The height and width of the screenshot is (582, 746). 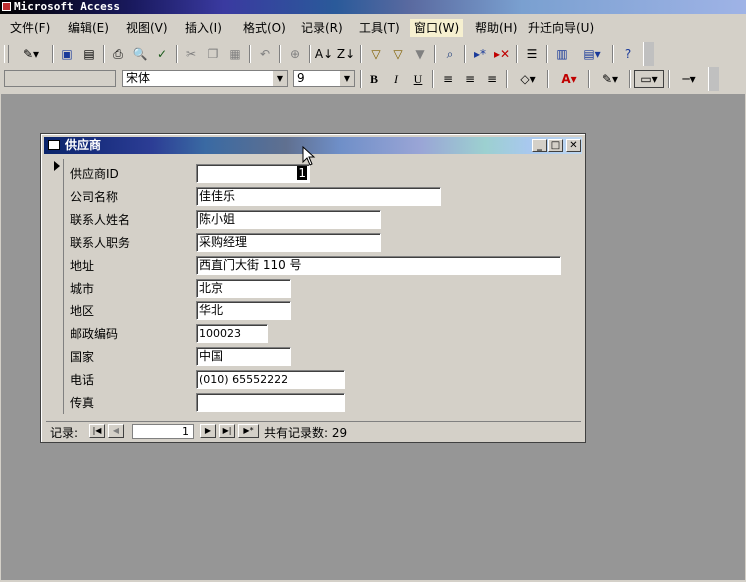 What do you see at coordinates (147, 28) in the screenshot?
I see `menu-view: 视图(V)` at bounding box center [147, 28].